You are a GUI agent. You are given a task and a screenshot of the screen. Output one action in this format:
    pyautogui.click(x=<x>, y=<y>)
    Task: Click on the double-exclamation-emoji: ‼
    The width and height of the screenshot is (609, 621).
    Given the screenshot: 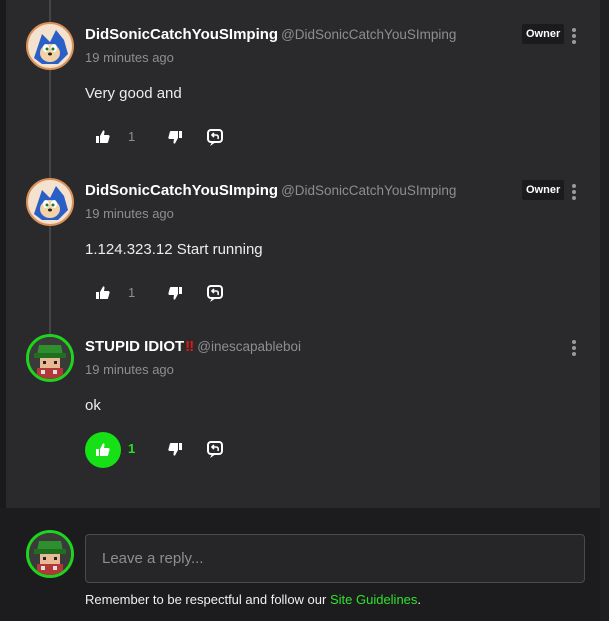 What is the action you would take?
    pyautogui.click(x=190, y=346)
    